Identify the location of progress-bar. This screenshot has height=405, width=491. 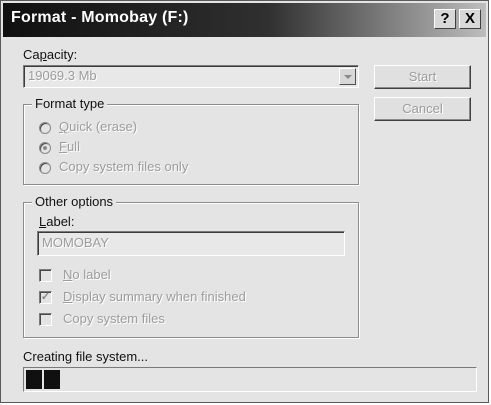
(250, 379).